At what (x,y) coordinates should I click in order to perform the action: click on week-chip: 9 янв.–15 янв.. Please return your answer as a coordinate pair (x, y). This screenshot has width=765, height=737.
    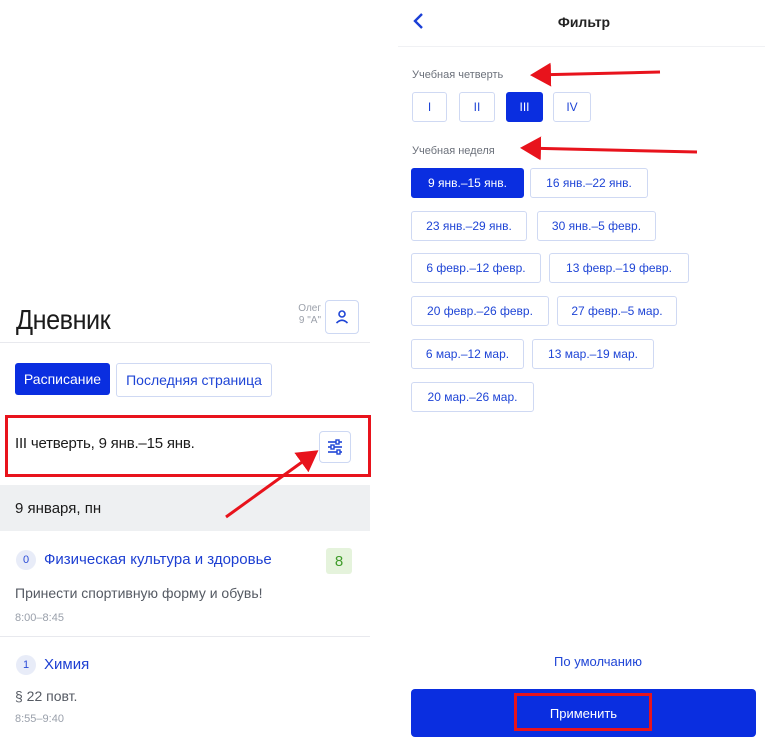
    Looking at the image, I should click on (467, 183).